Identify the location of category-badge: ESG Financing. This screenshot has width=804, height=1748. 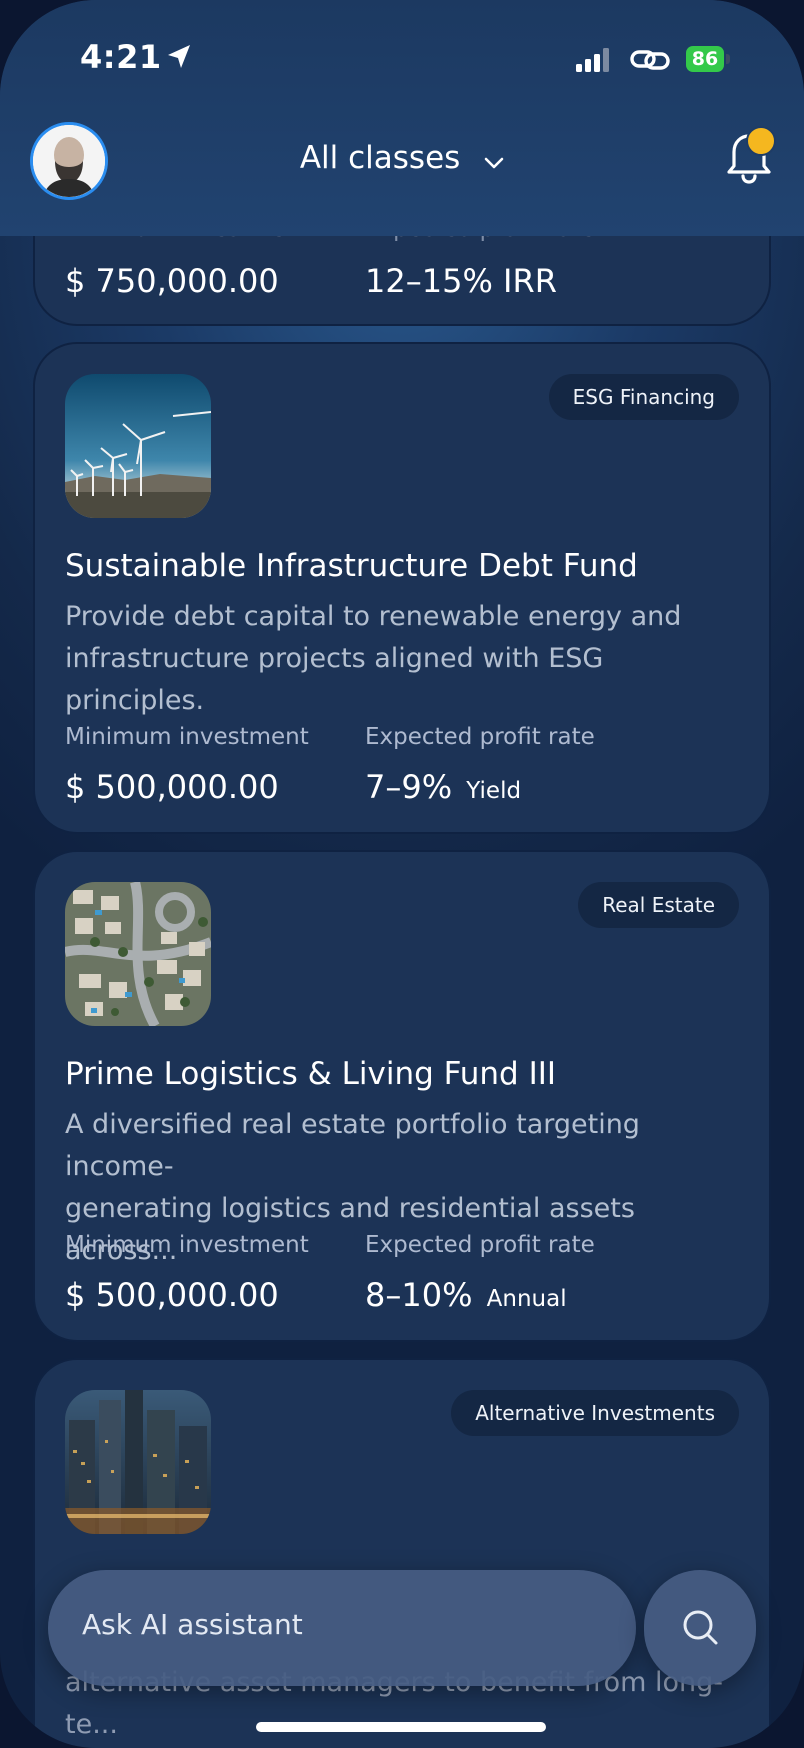
(643, 397).